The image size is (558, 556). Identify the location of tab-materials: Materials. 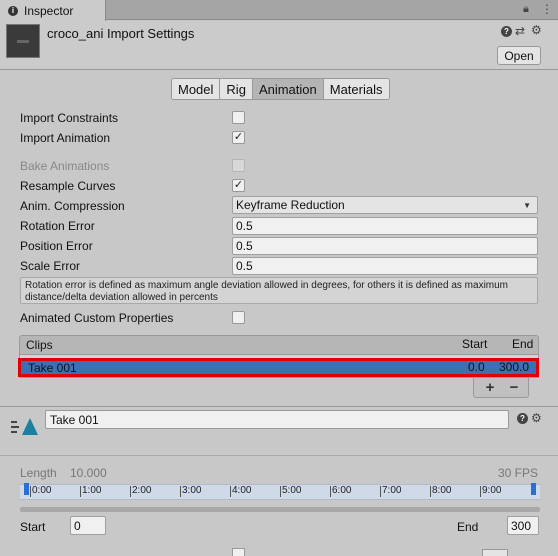
(356, 89).